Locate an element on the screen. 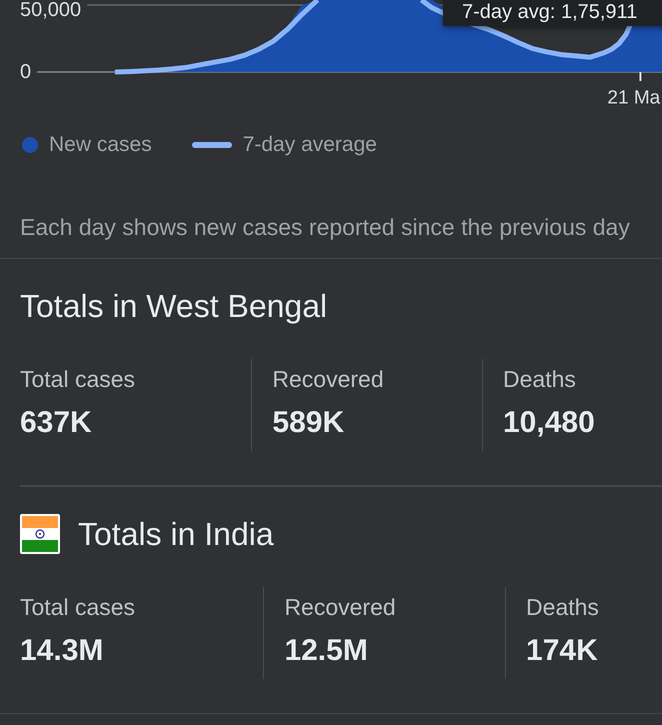  stat-value: 637K is located at coordinates (56, 423).